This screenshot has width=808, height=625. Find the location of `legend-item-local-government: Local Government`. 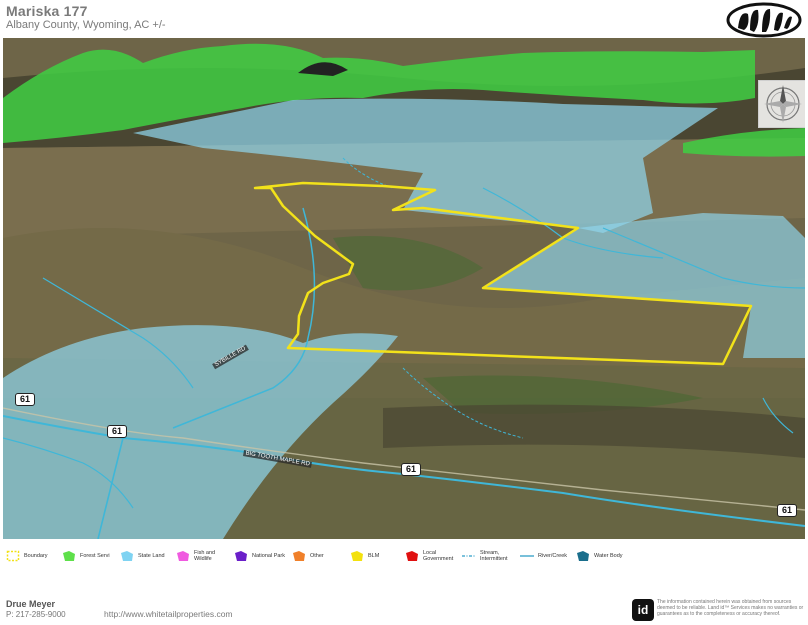

legend-item-local-government: Local Government is located at coordinates (429, 556).